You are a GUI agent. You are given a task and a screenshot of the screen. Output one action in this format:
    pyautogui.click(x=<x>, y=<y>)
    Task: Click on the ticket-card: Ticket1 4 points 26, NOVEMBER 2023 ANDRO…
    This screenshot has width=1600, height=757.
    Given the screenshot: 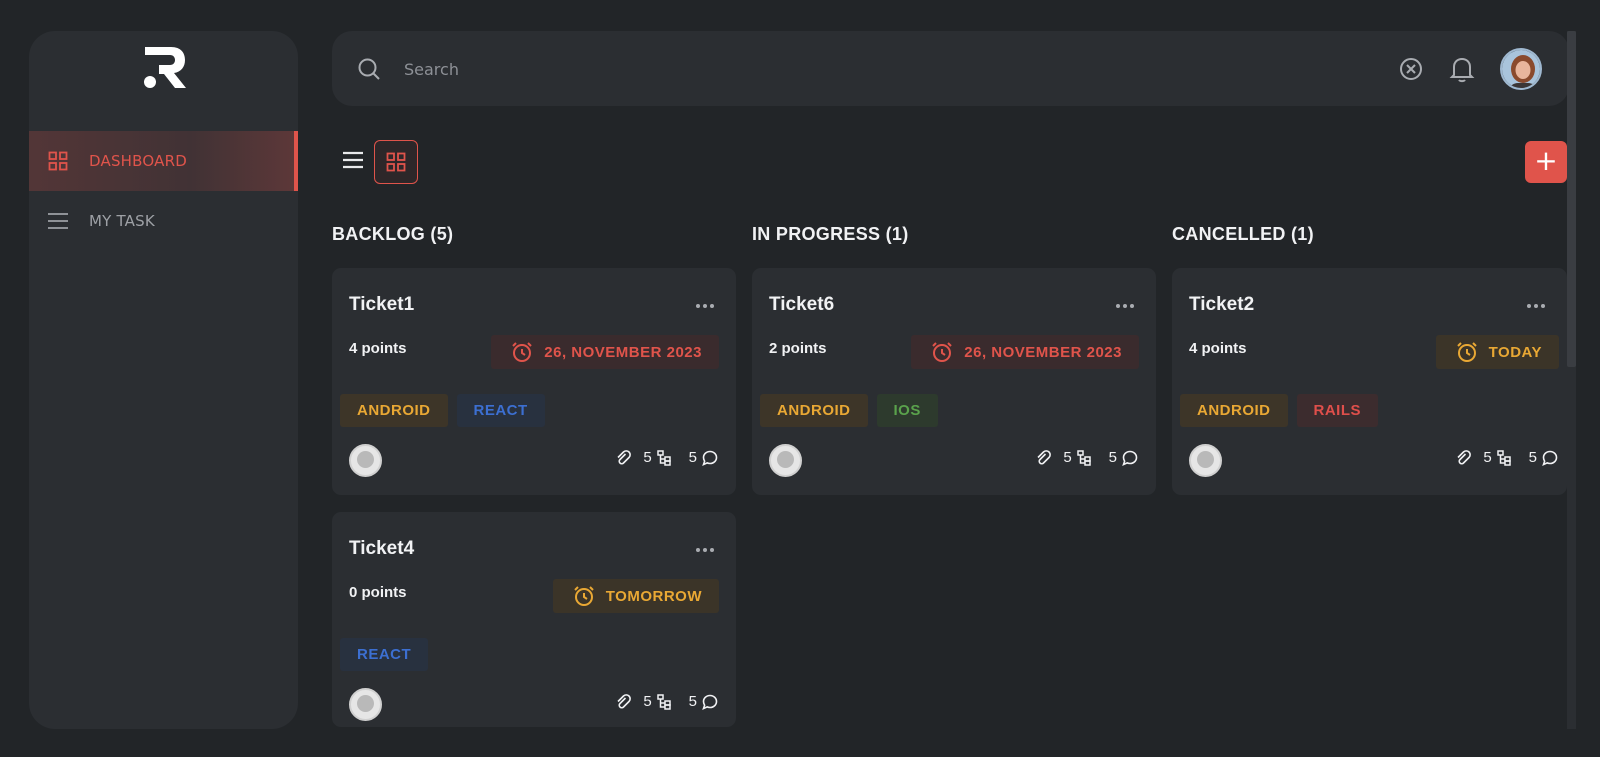 What is the action you would take?
    pyautogui.click(x=534, y=381)
    